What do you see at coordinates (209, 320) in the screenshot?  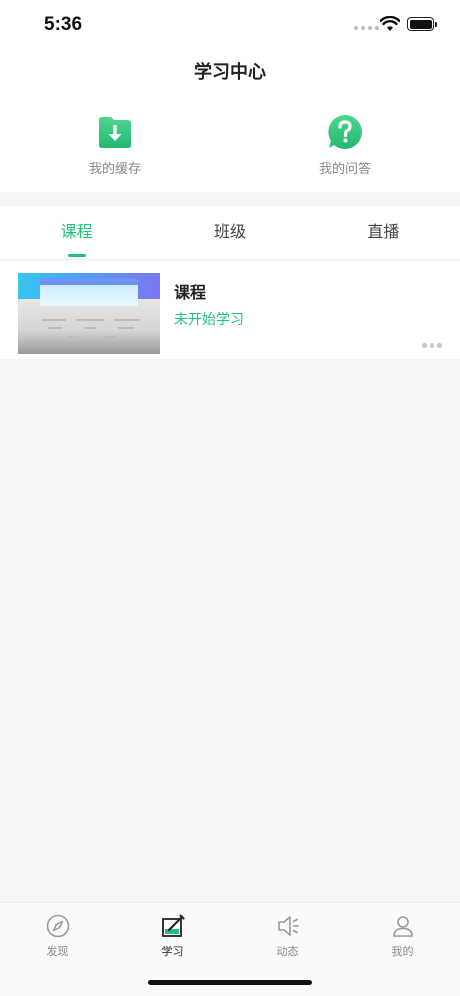 I see `course-status: 未开始学习` at bounding box center [209, 320].